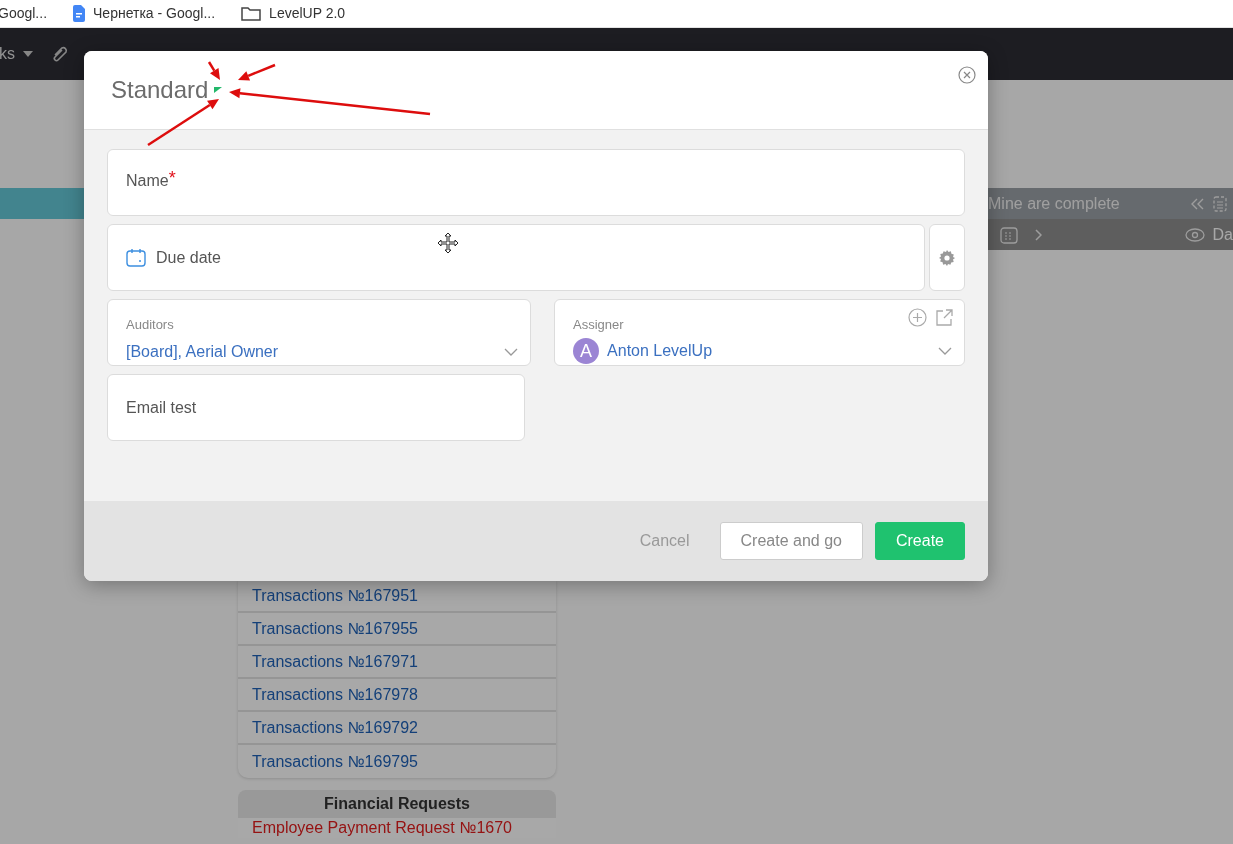 The height and width of the screenshot is (844, 1233). I want to click on field-placeholder: Name, so click(147, 181).